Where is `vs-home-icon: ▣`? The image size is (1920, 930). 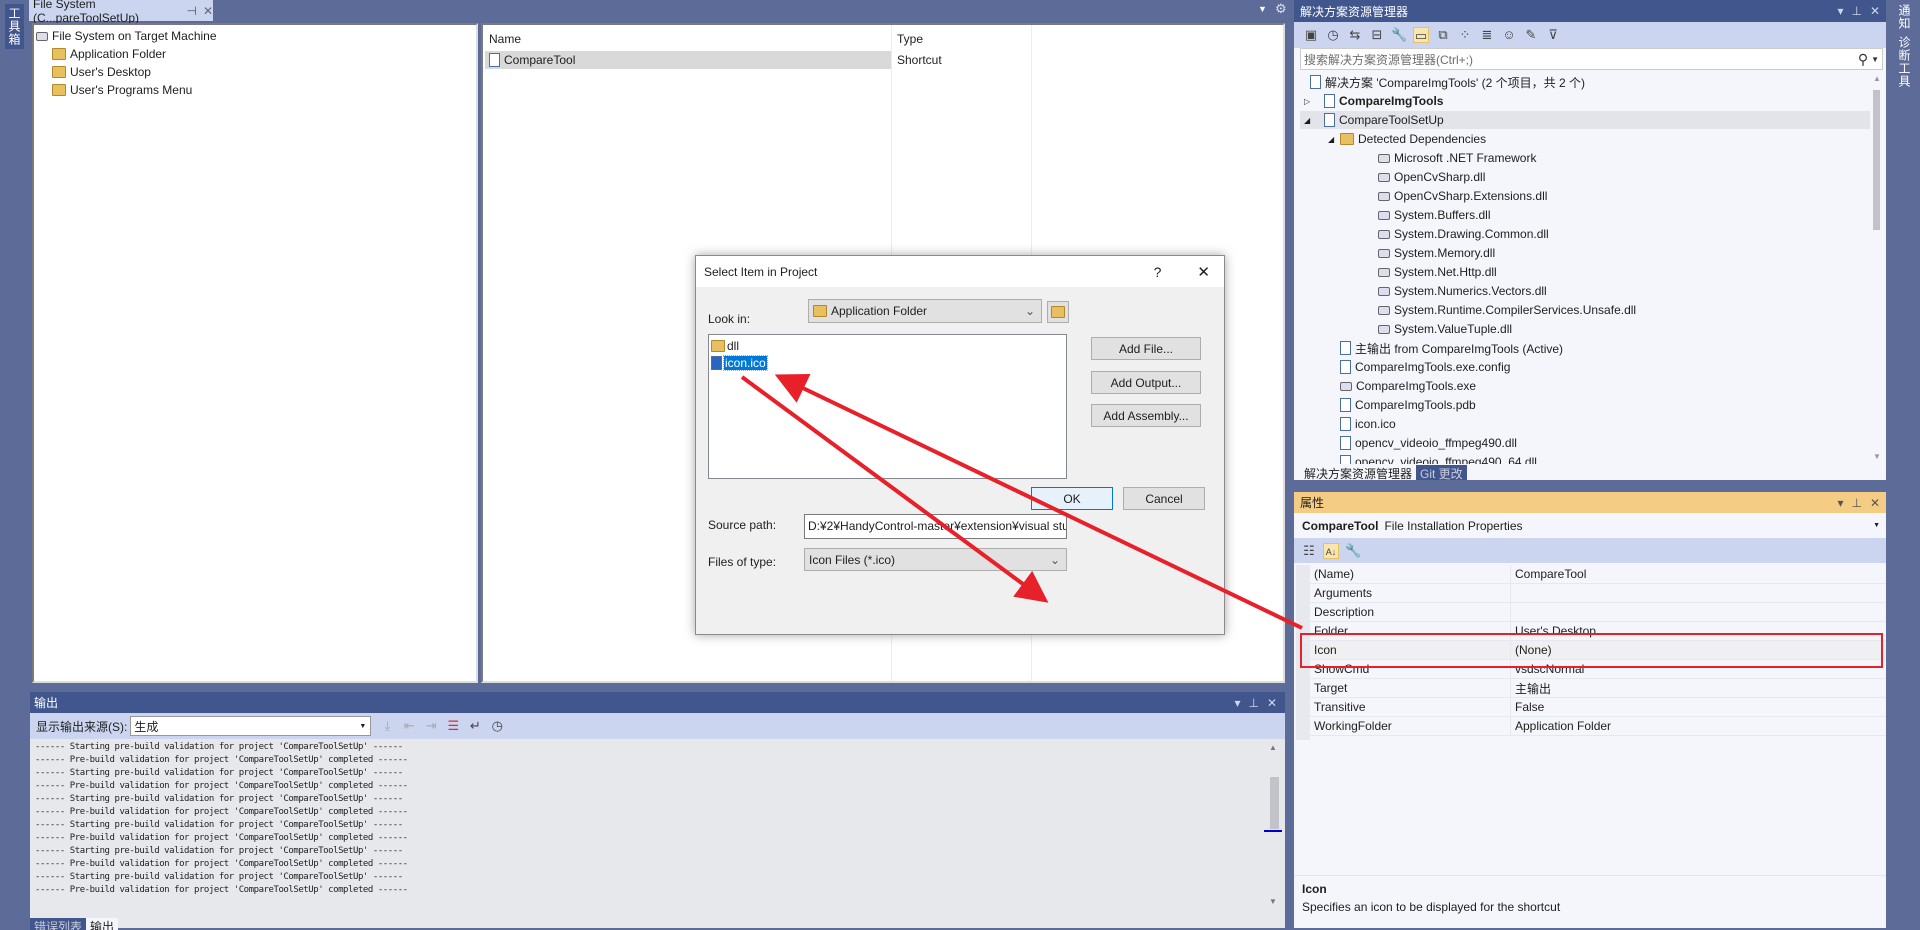
vs-home-icon: ▣ is located at coordinates (1311, 35).